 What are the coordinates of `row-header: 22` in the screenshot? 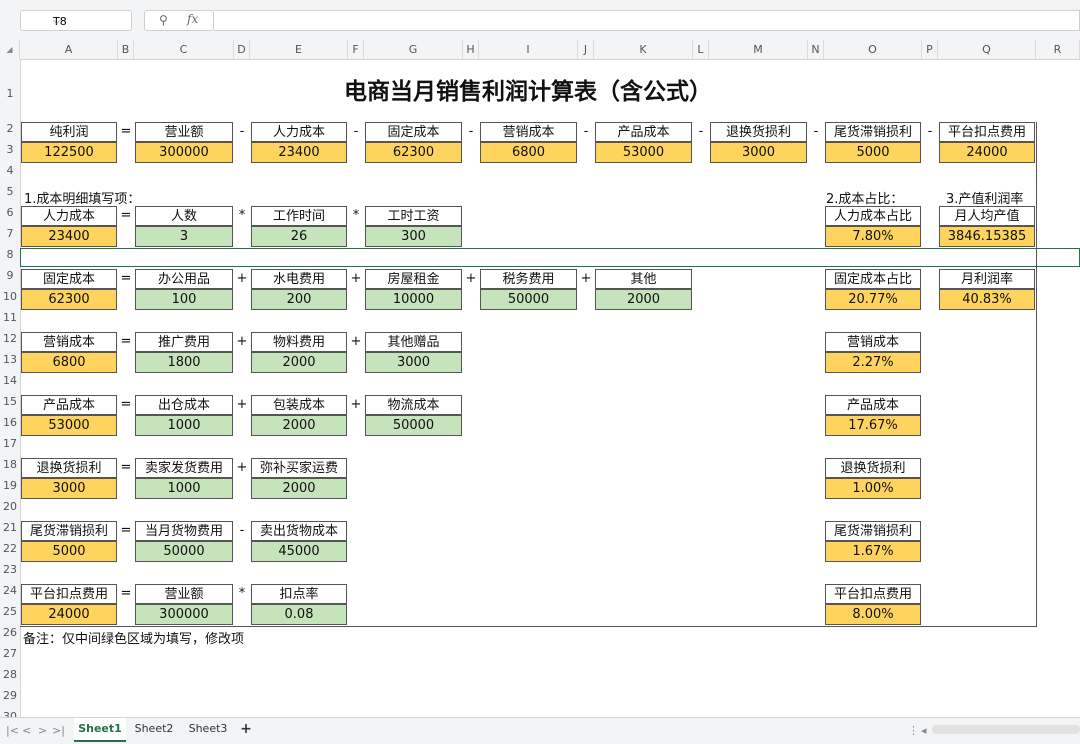 It's located at (10, 548).